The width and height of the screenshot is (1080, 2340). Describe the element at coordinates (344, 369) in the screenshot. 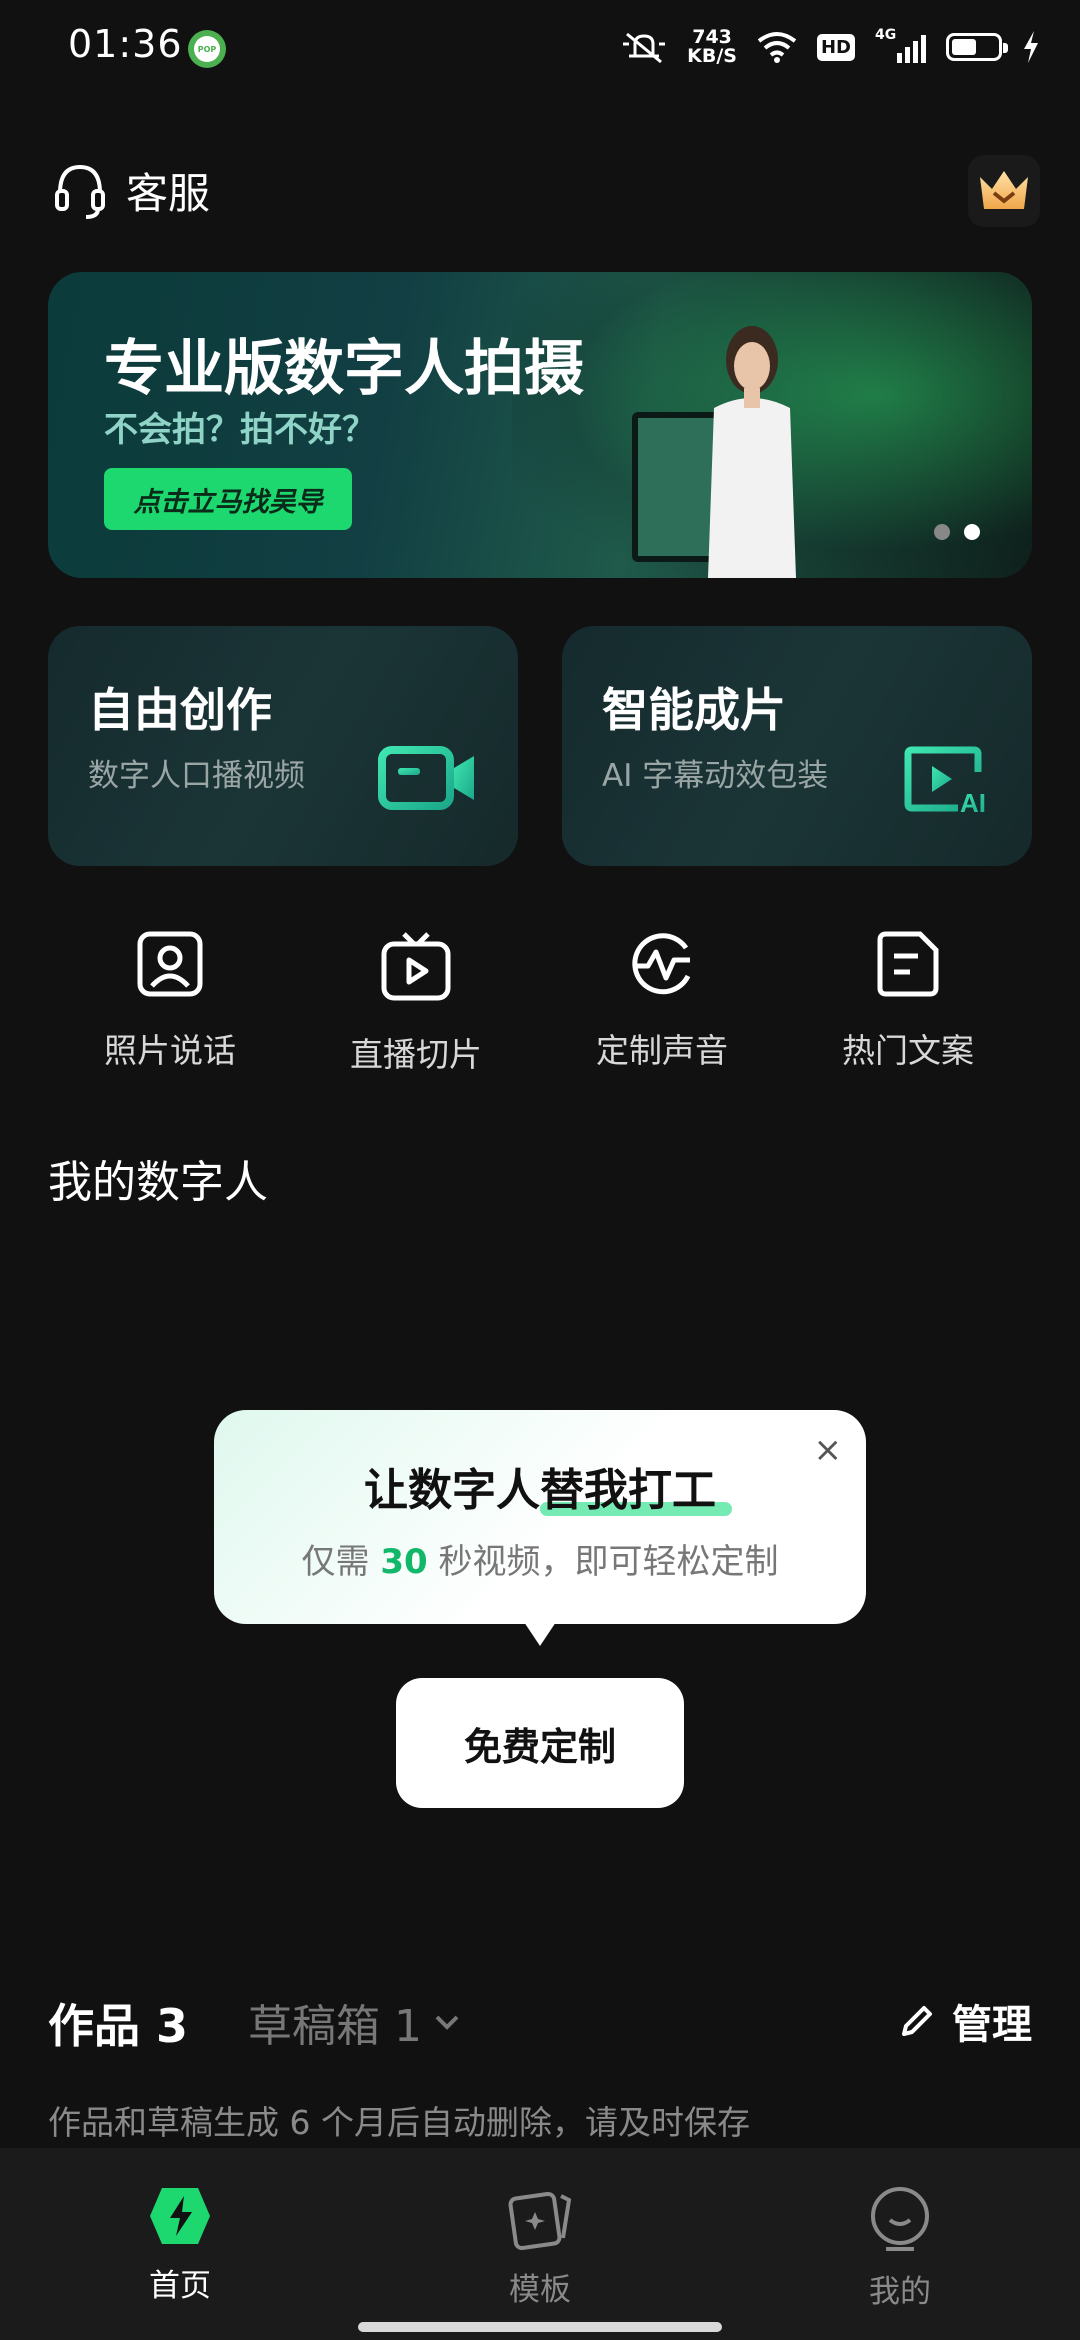

I see `banner-title: 专业版数字人拍摄` at that location.